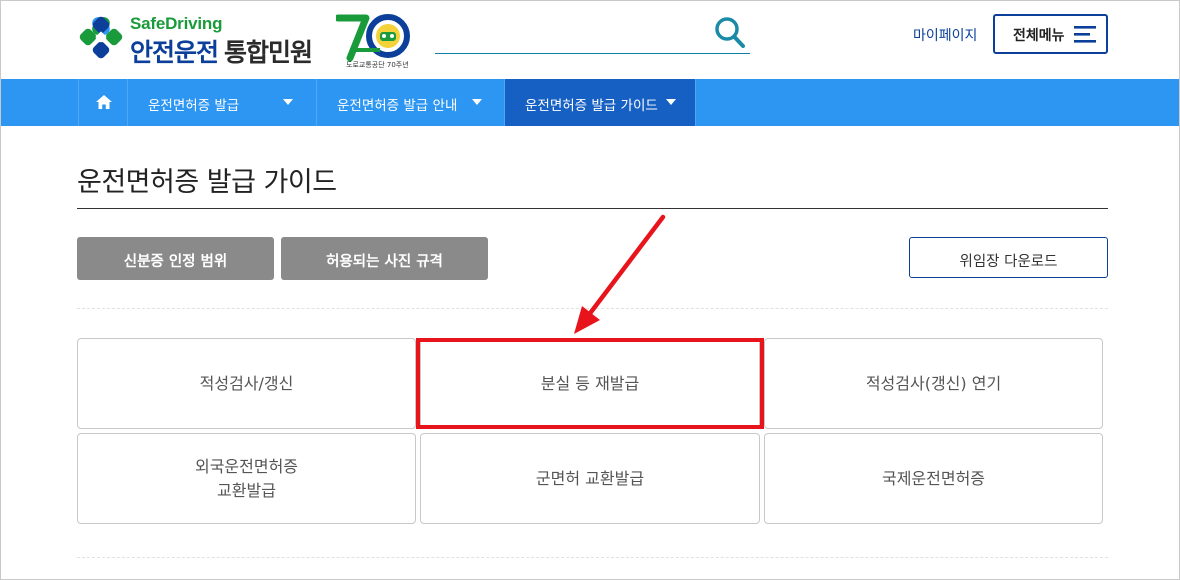  What do you see at coordinates (1085, 34) in the screenshot?
I see `hamburger-menu-icon` at bounding box center [1085, 34].